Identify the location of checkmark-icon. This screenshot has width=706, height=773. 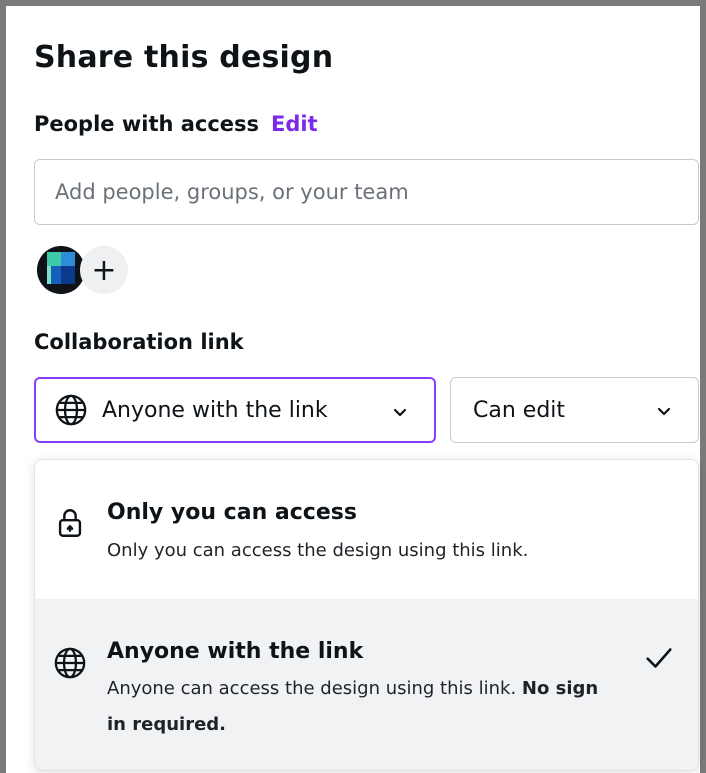
(659, 658).